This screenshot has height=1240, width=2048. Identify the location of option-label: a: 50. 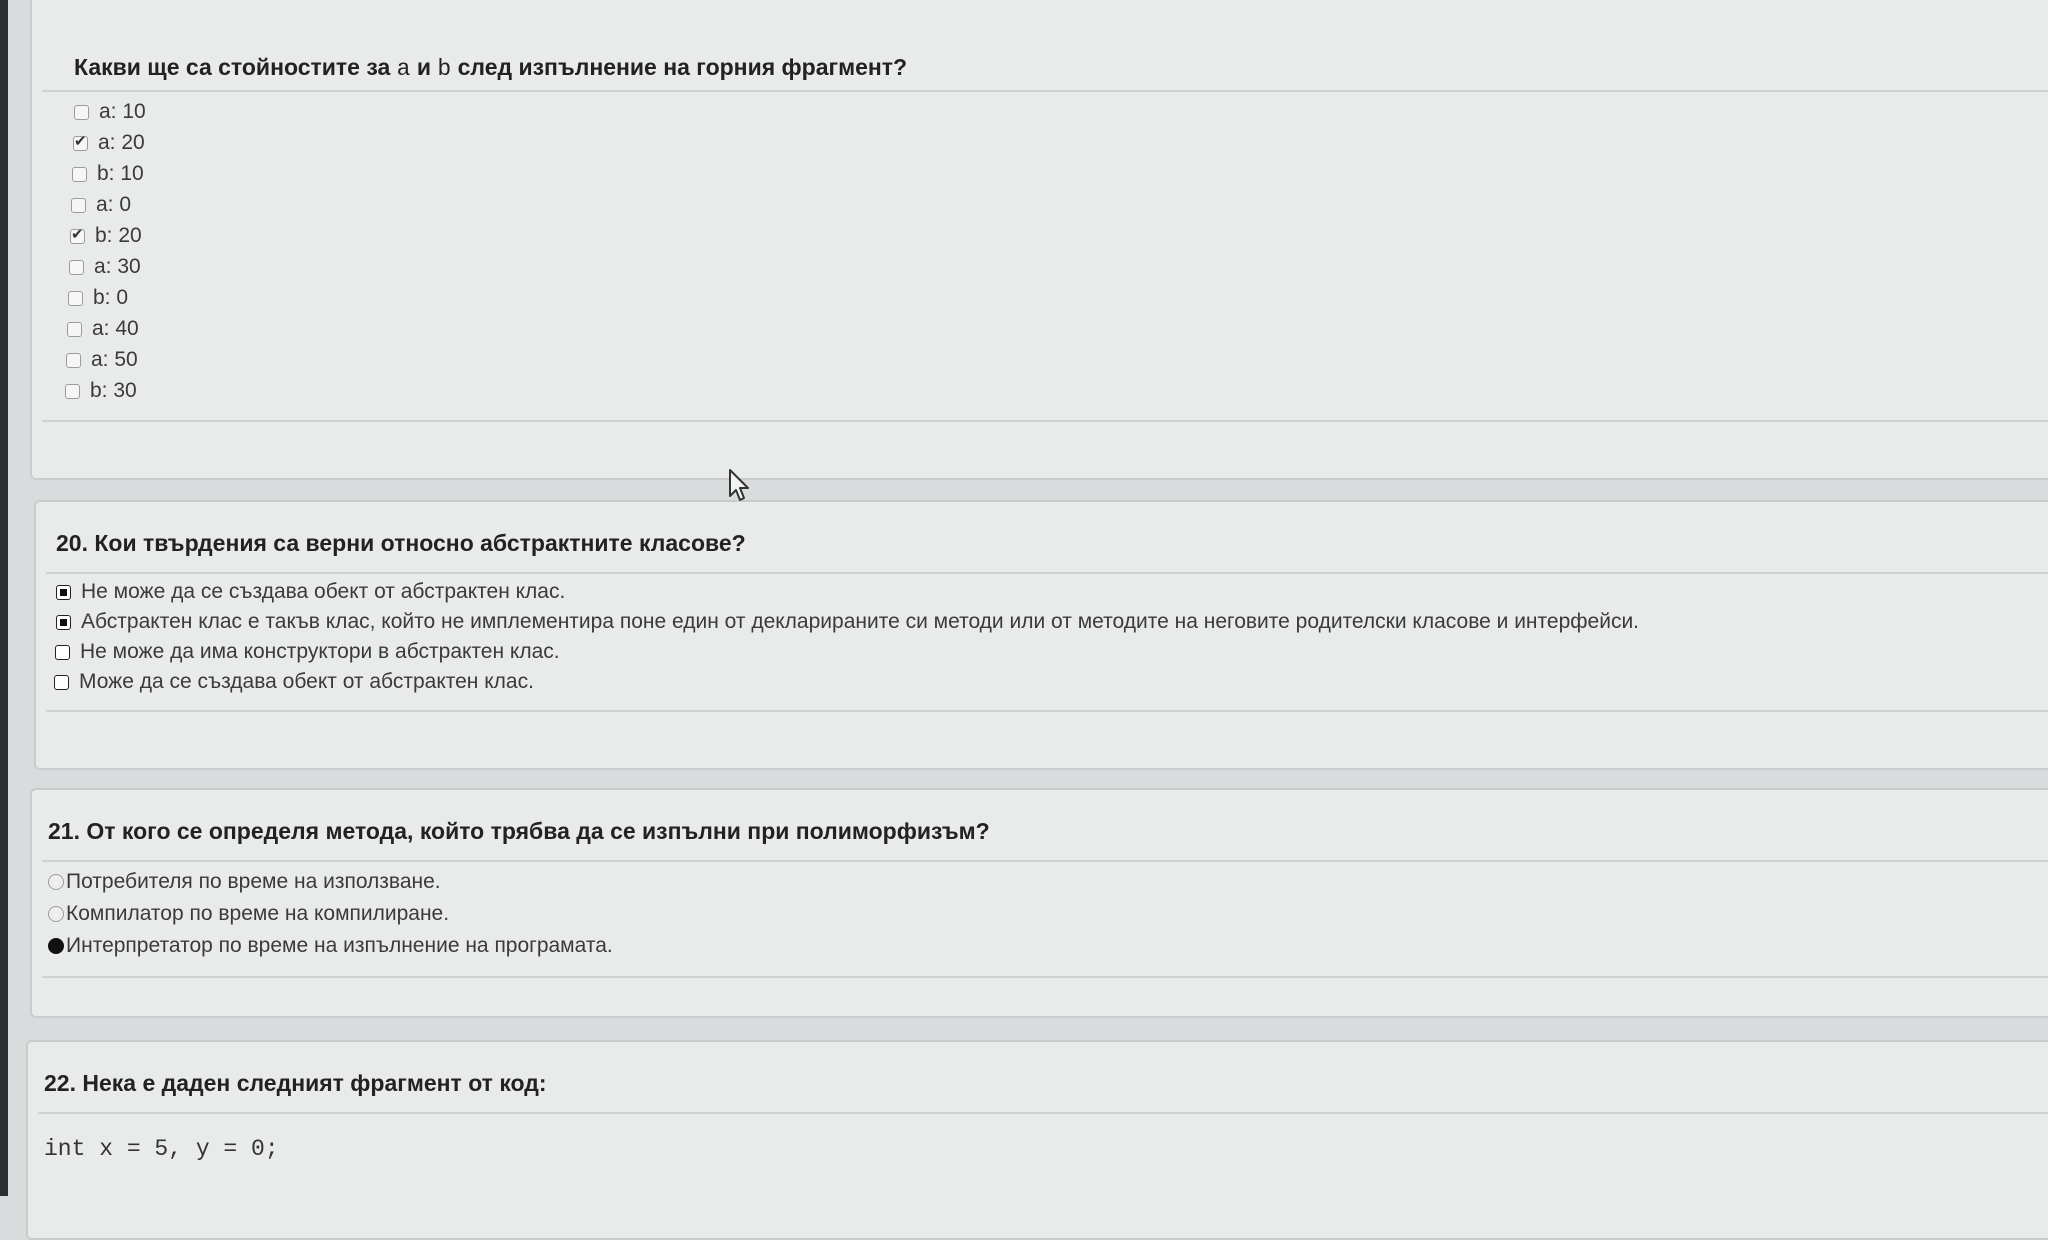
(114, 359).